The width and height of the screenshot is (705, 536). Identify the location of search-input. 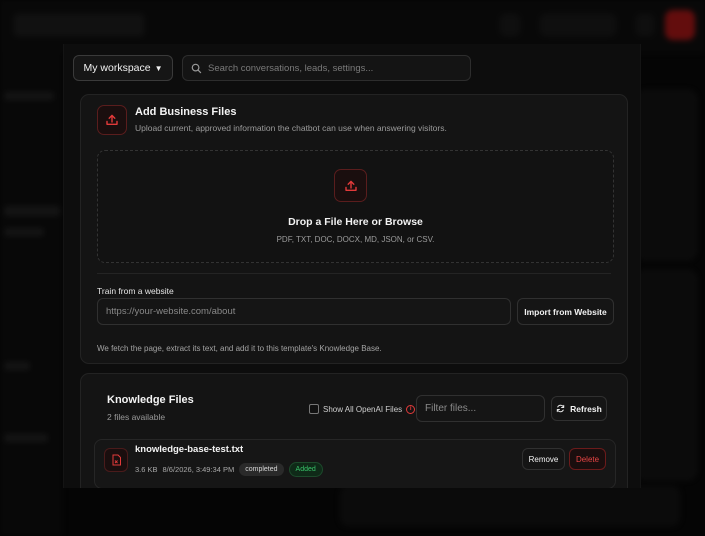
(333, 68).